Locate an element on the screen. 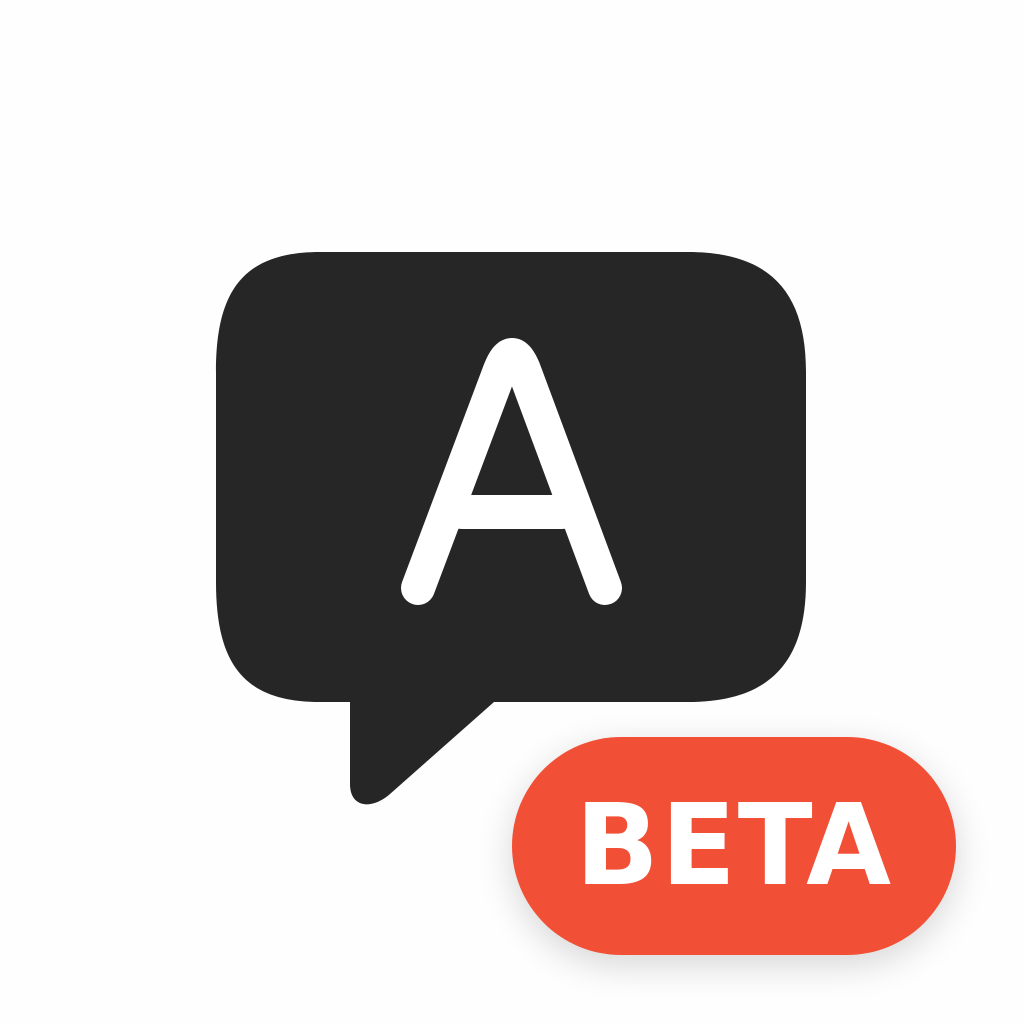 The image size is (1024, 1024). beta-badge: BETA is located at coordinates (734, 846).